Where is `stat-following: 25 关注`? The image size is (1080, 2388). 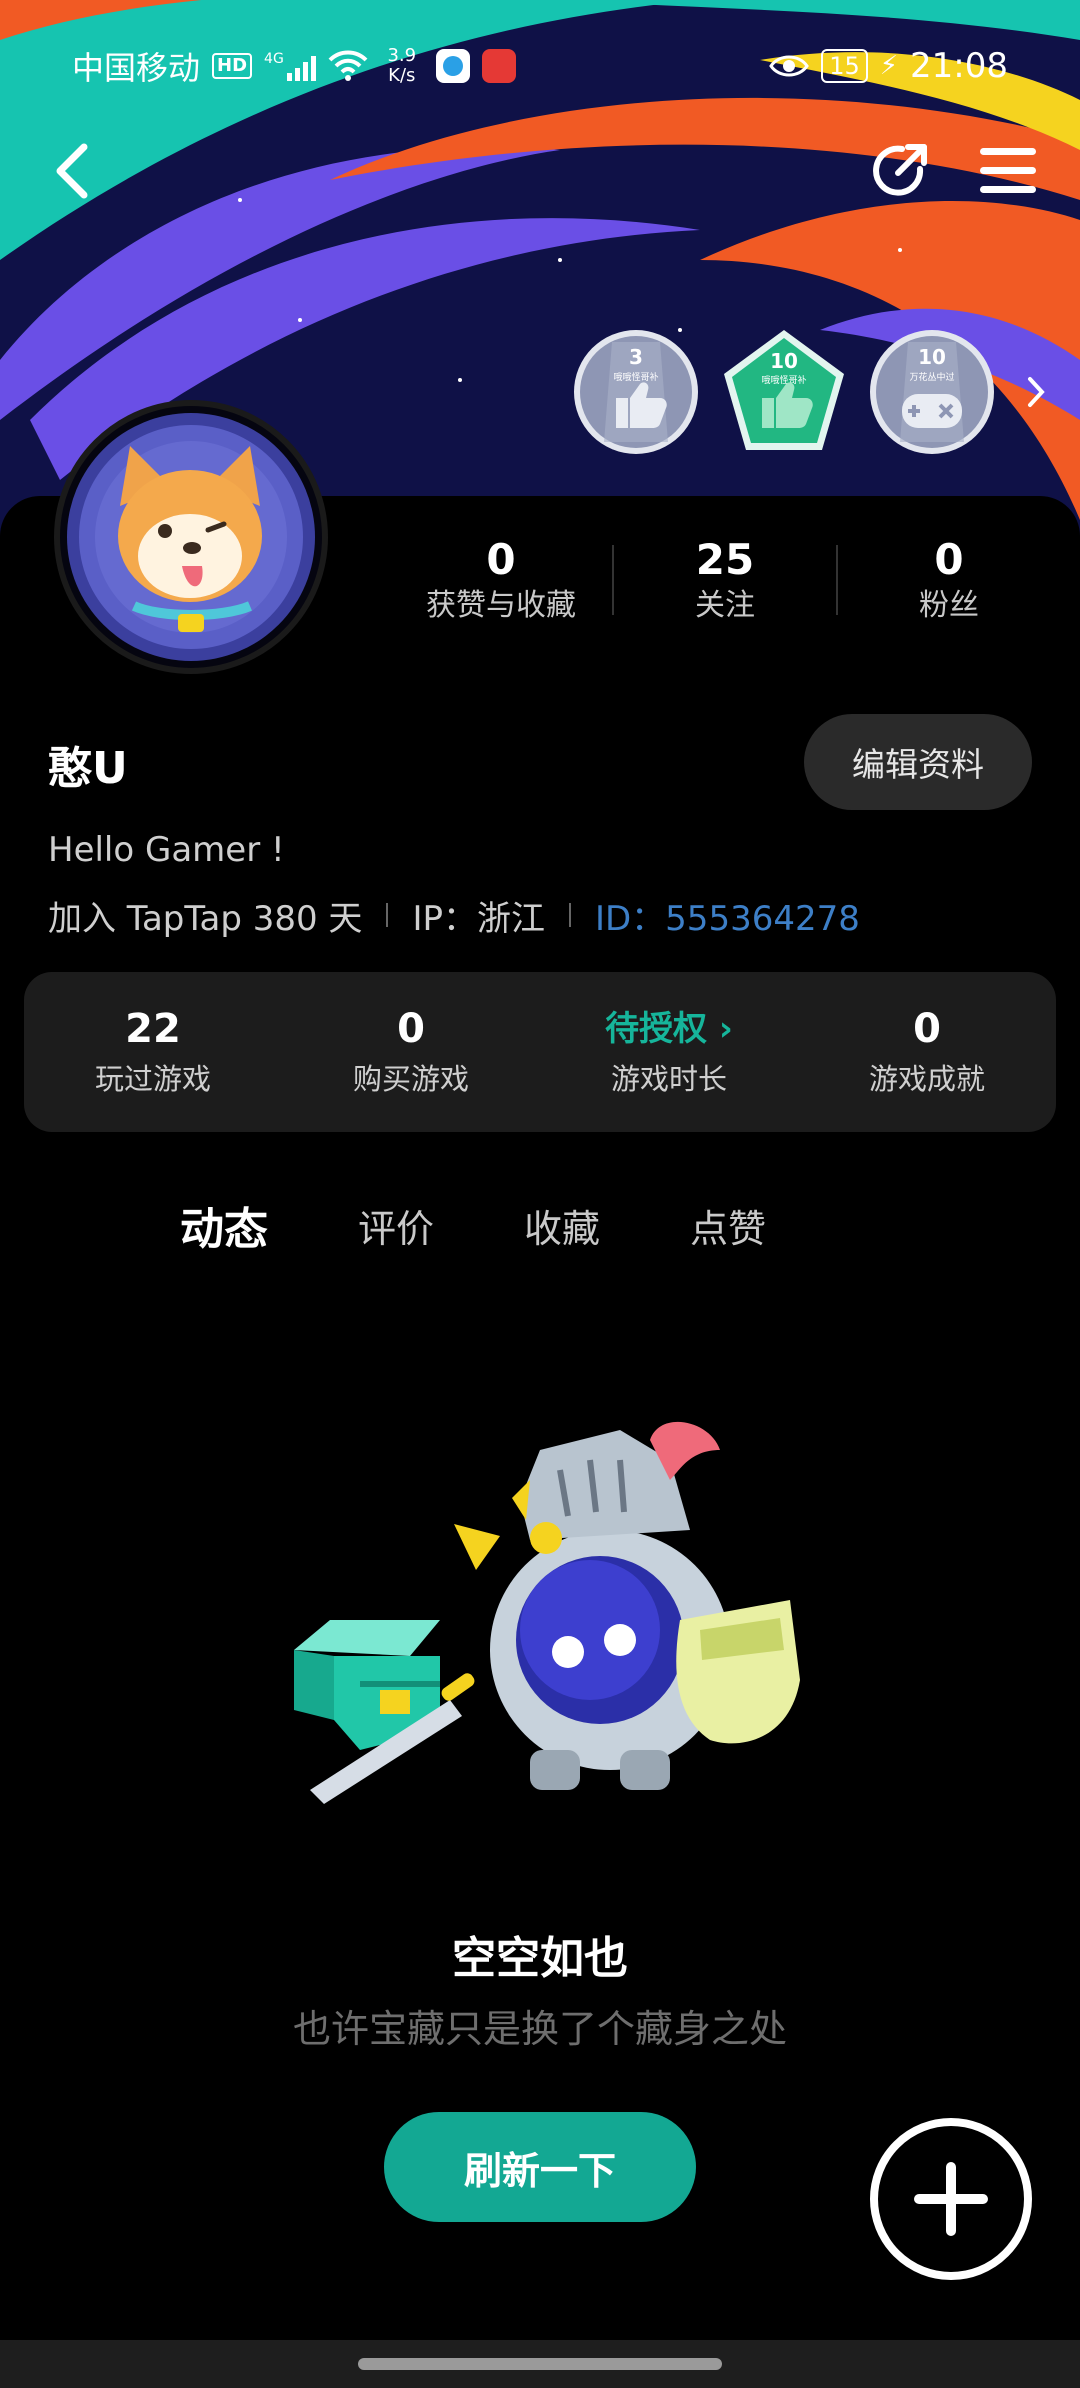 stat-following: 25 关注 is located at coordinates (725, 580).